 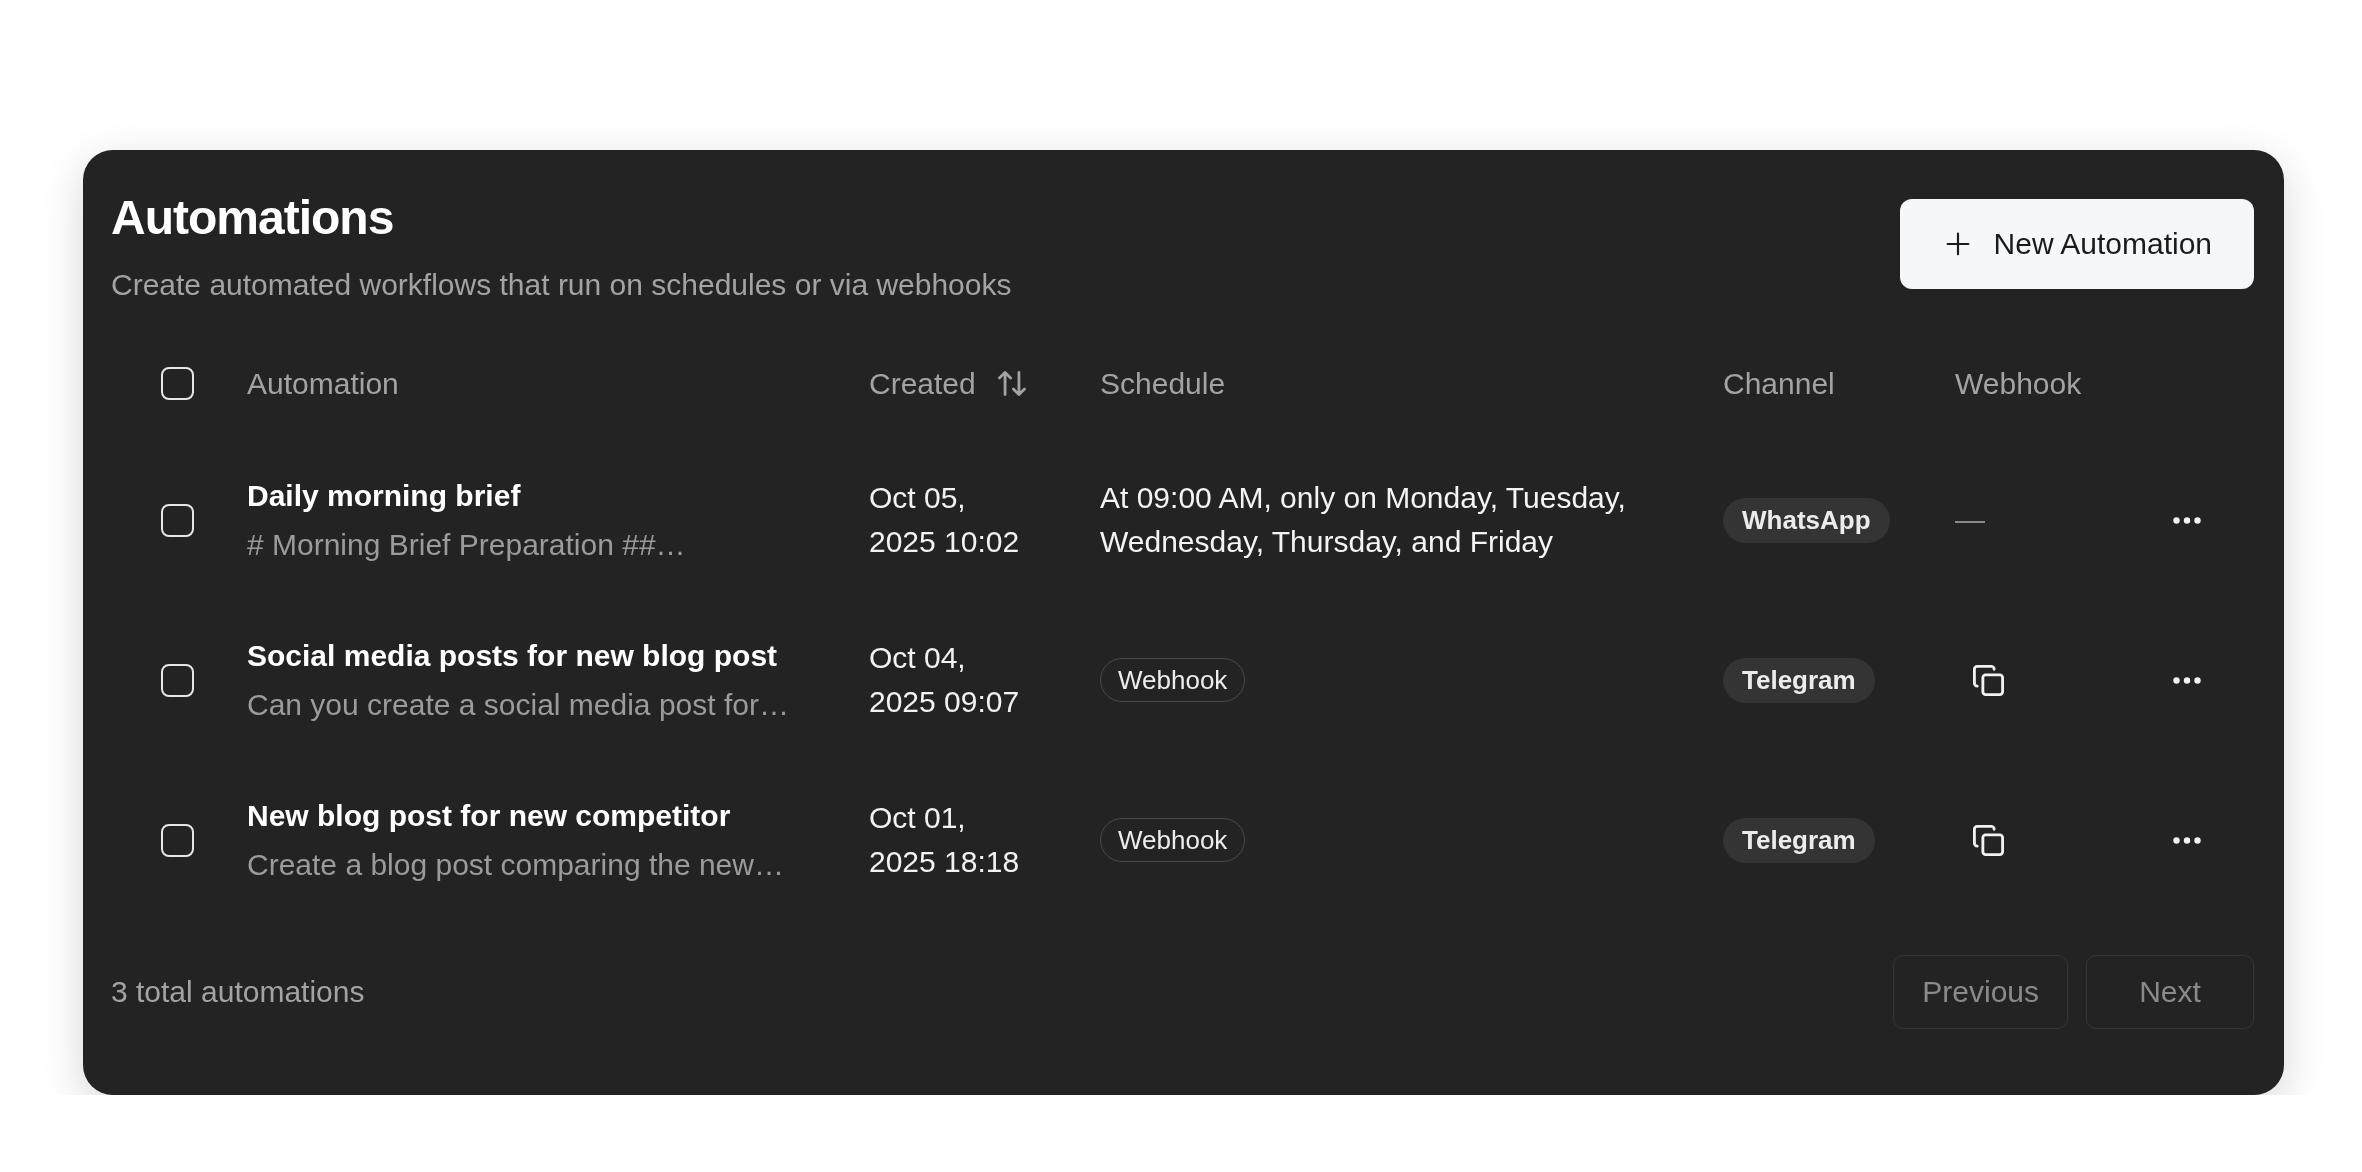 I want to click on automation-name: Social media posts for new blog post, so click(x=558, y=655).